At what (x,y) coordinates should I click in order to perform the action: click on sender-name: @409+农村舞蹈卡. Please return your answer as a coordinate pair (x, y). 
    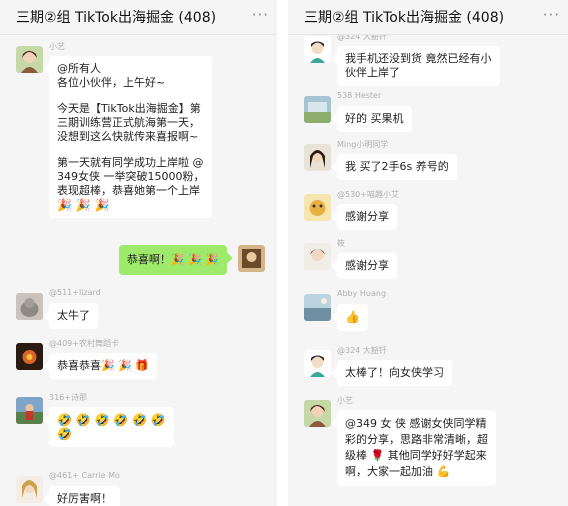
    Looking at the image, I should click on (84, 343).